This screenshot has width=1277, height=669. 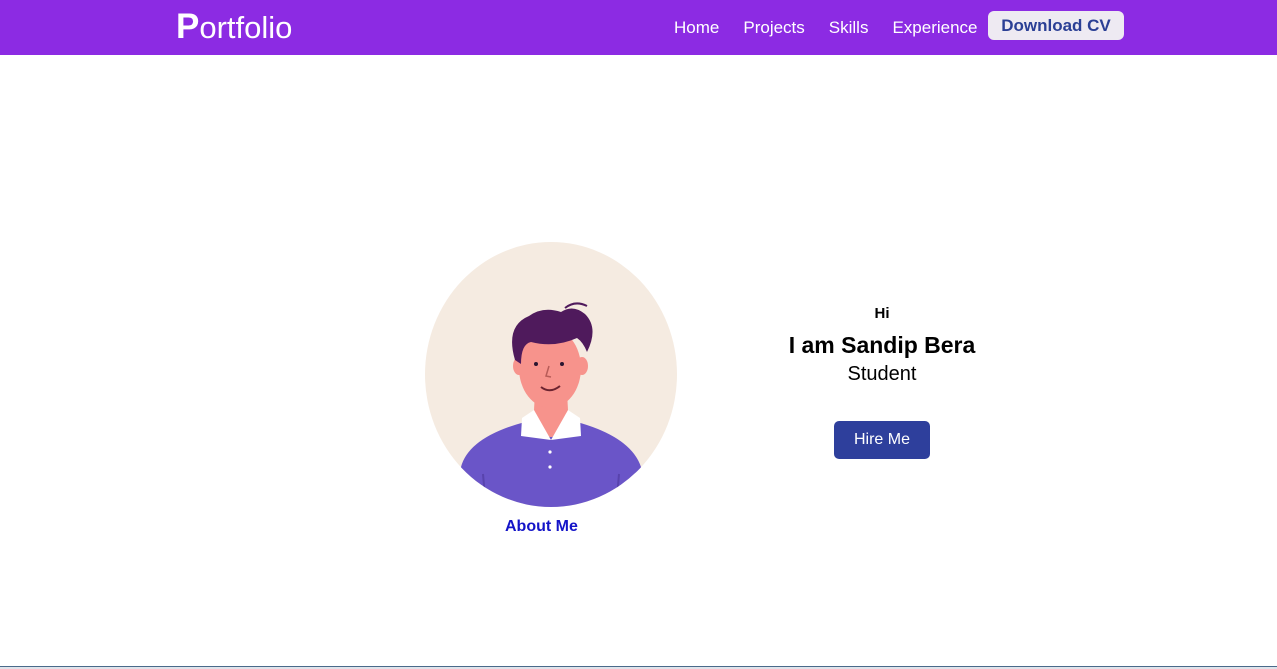 What do you see at coordinates (551, 404) in the screenshot?
I see `person-illustration-icon` at bounding box center [551, 404].